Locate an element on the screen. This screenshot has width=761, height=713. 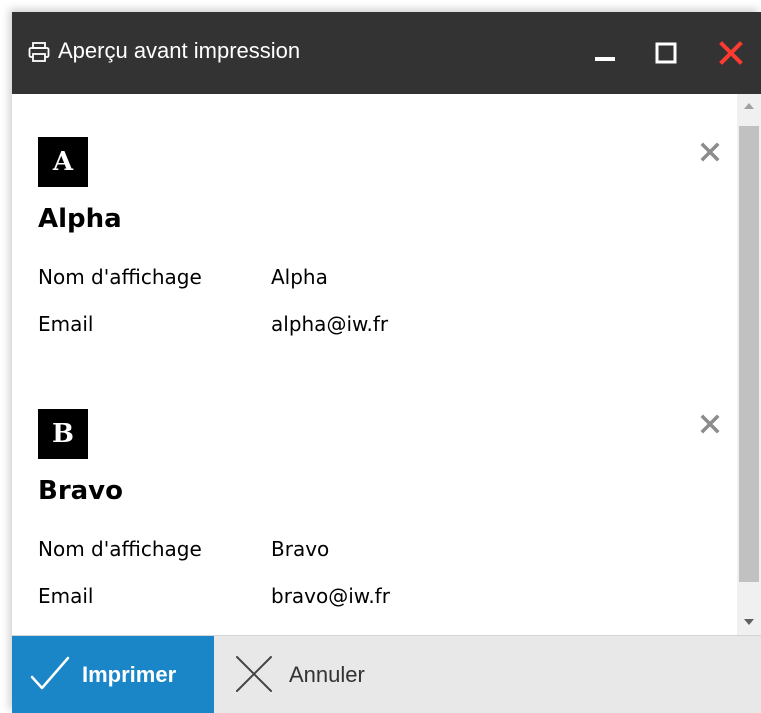
print-button: Imprimer is located at coordinates (113, 674).